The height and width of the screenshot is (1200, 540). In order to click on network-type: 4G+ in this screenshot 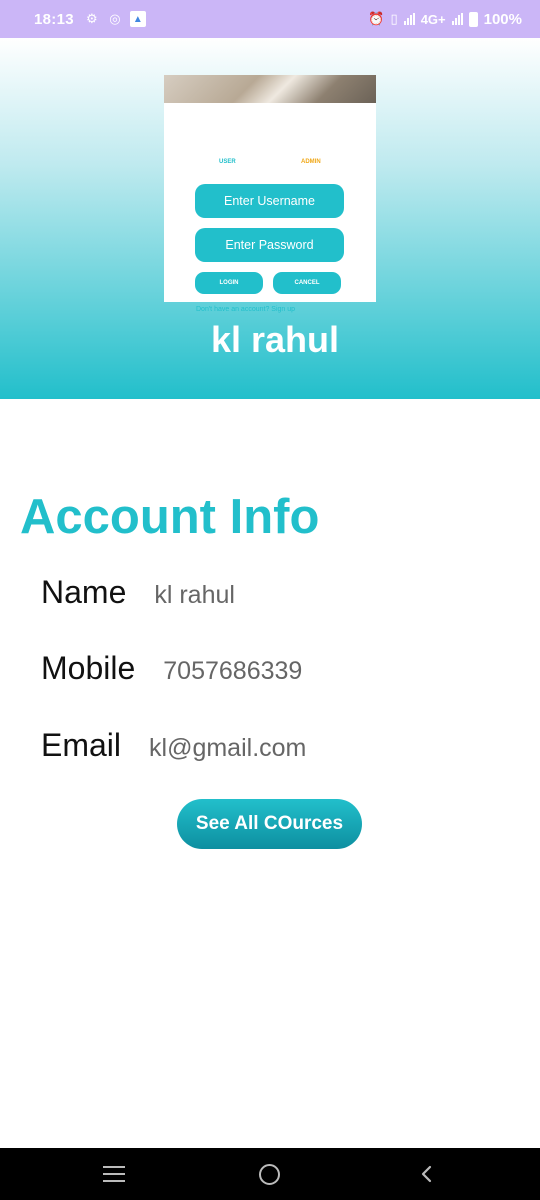, I will do `click(433, 19)`.